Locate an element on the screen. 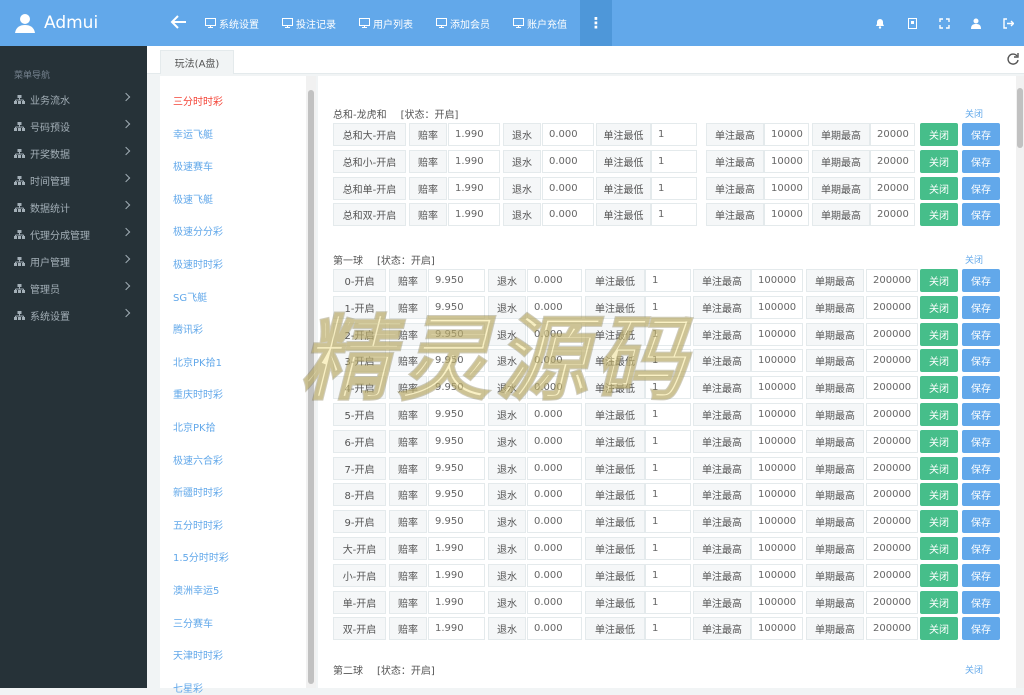  lottery-item: 极速赛车 is located at coordinates (193, 165).